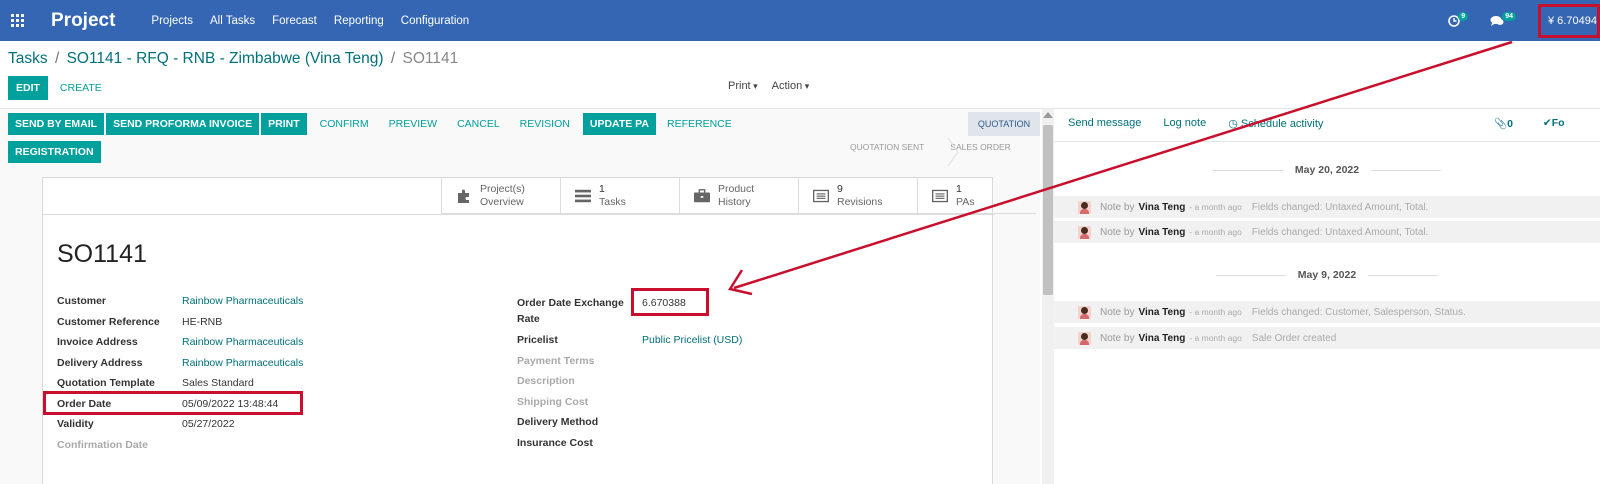 The image size is (1600, 484). What do you see at coordinates (629, 342) in the screenshot?
I see `field-pricelist: Pricelist Public Pricelist (USD)` at bounding box center [629, 342].